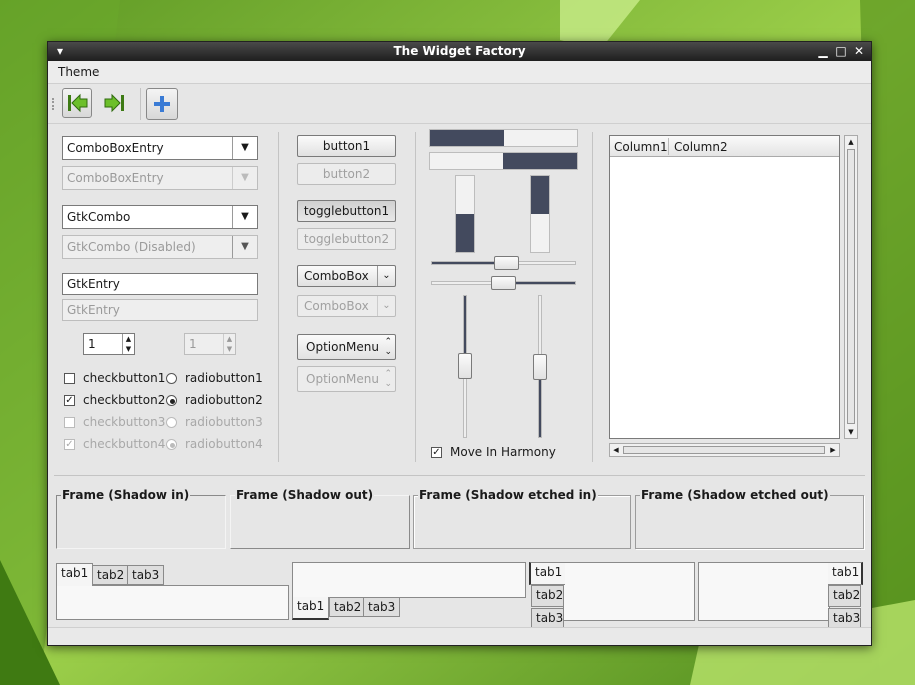 This screenshot has height=685, width=915. Describe the element at coordinates (851, 432) in the screenshot. I see `scroll-down-icon: ▼` at that location.